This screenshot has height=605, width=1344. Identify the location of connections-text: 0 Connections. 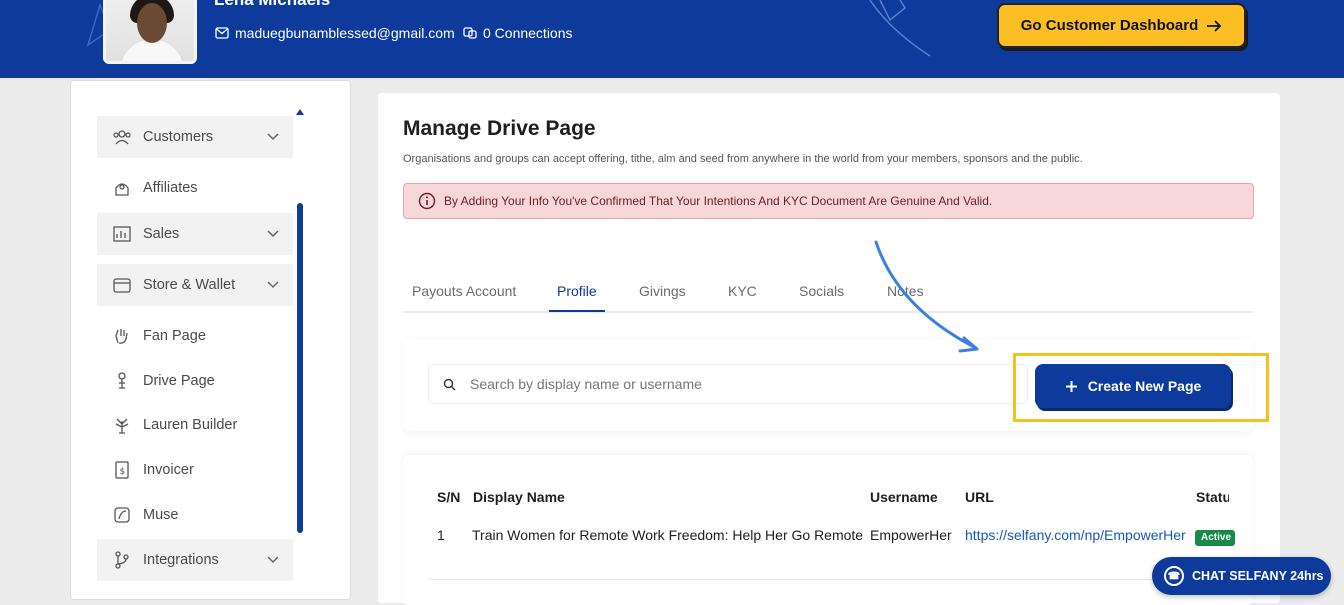
(528, 33).